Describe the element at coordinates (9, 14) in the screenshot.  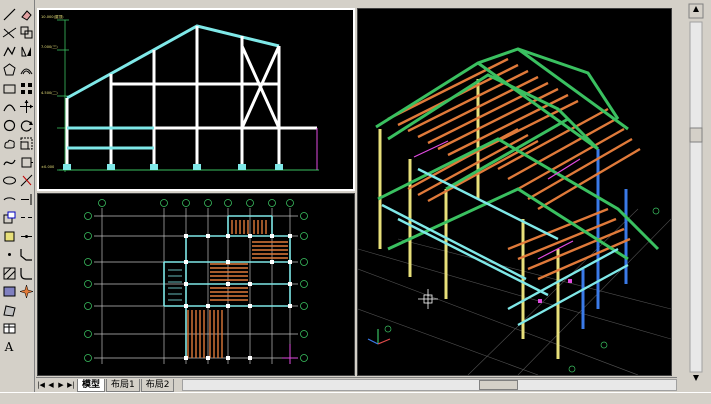
I see `line-icon` at that location.